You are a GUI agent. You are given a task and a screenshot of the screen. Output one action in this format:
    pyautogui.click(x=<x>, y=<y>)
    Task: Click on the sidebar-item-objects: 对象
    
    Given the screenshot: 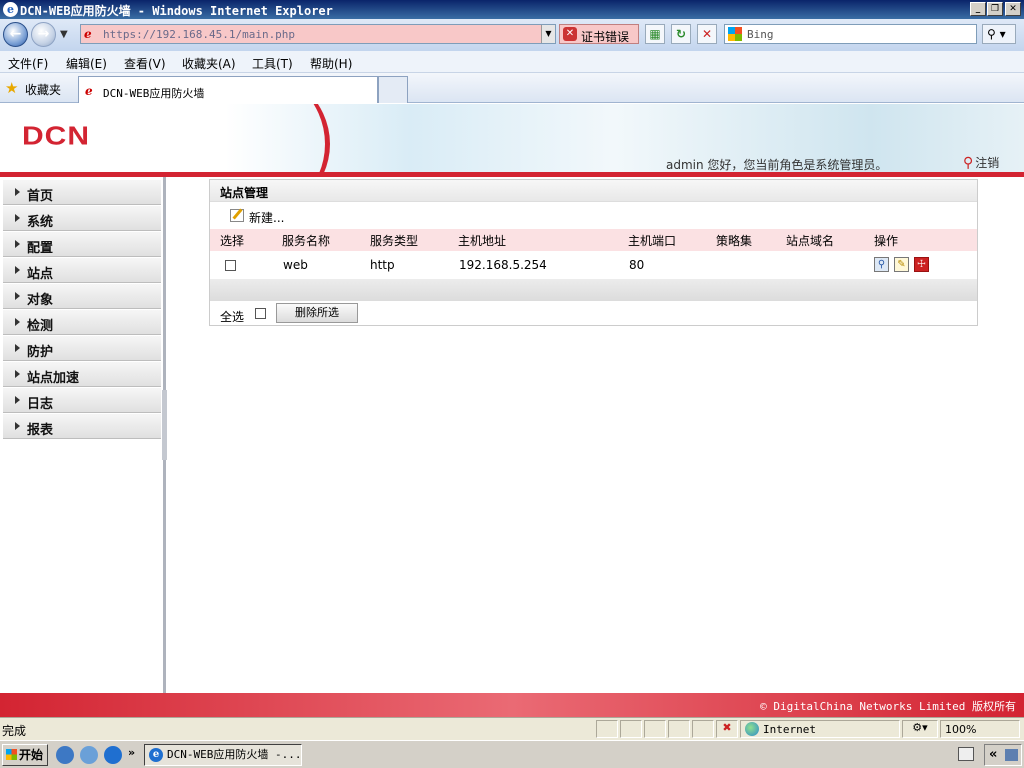 What is the action you would take?
    pyautogui.click(x=82, y=296)
    